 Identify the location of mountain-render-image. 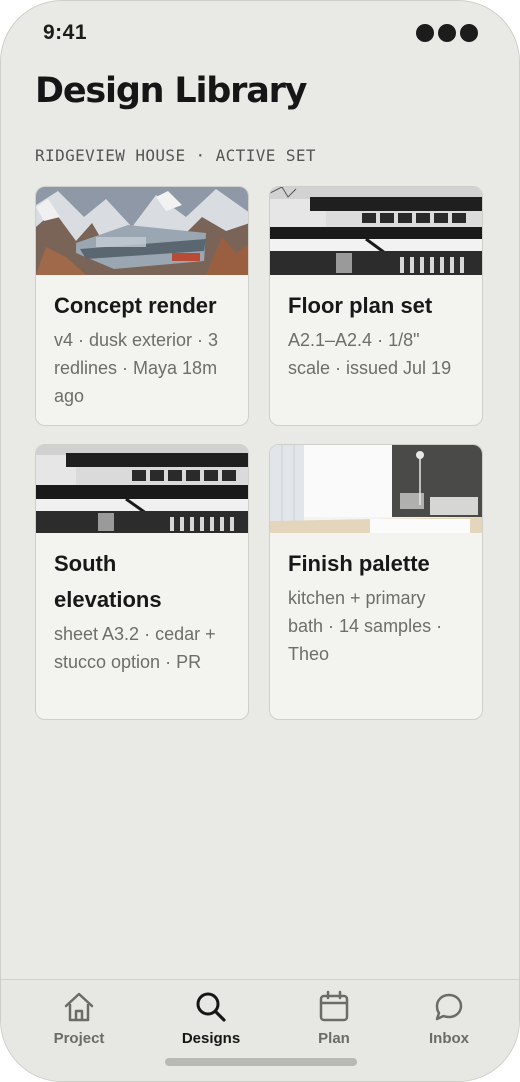
(142, 231).